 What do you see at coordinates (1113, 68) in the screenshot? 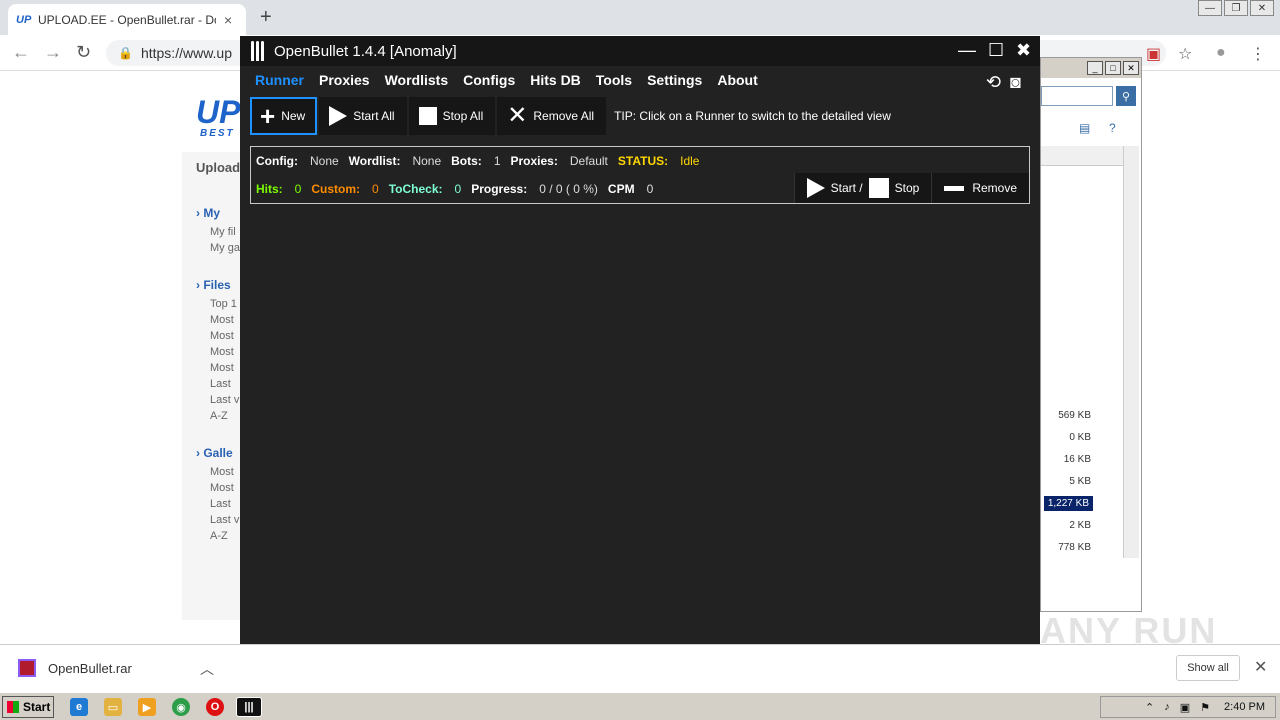
I see `explorer-maximize-icon: □` at bounding box center [1113, 68].